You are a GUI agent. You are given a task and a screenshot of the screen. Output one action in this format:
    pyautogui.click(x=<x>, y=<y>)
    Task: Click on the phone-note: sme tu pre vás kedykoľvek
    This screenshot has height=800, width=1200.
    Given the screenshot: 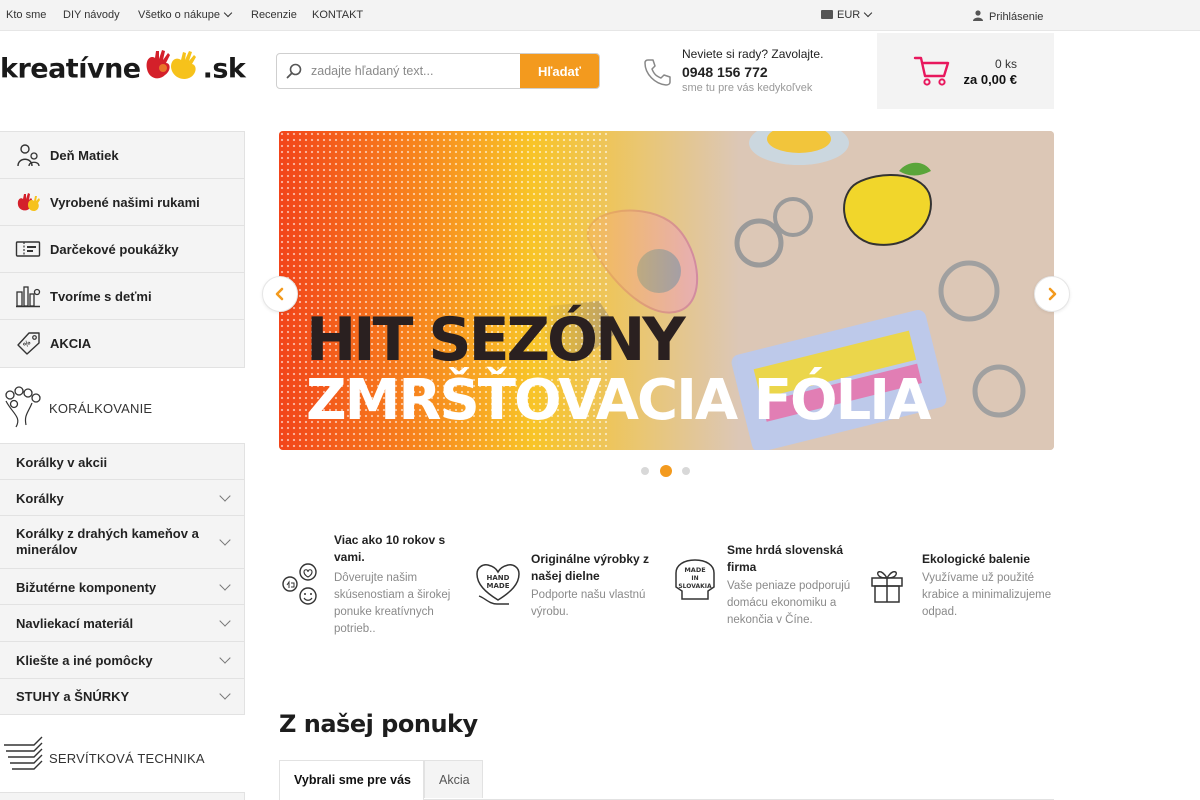 What is the action you would take?
    pyautogui.click(x=747, y=88)
    